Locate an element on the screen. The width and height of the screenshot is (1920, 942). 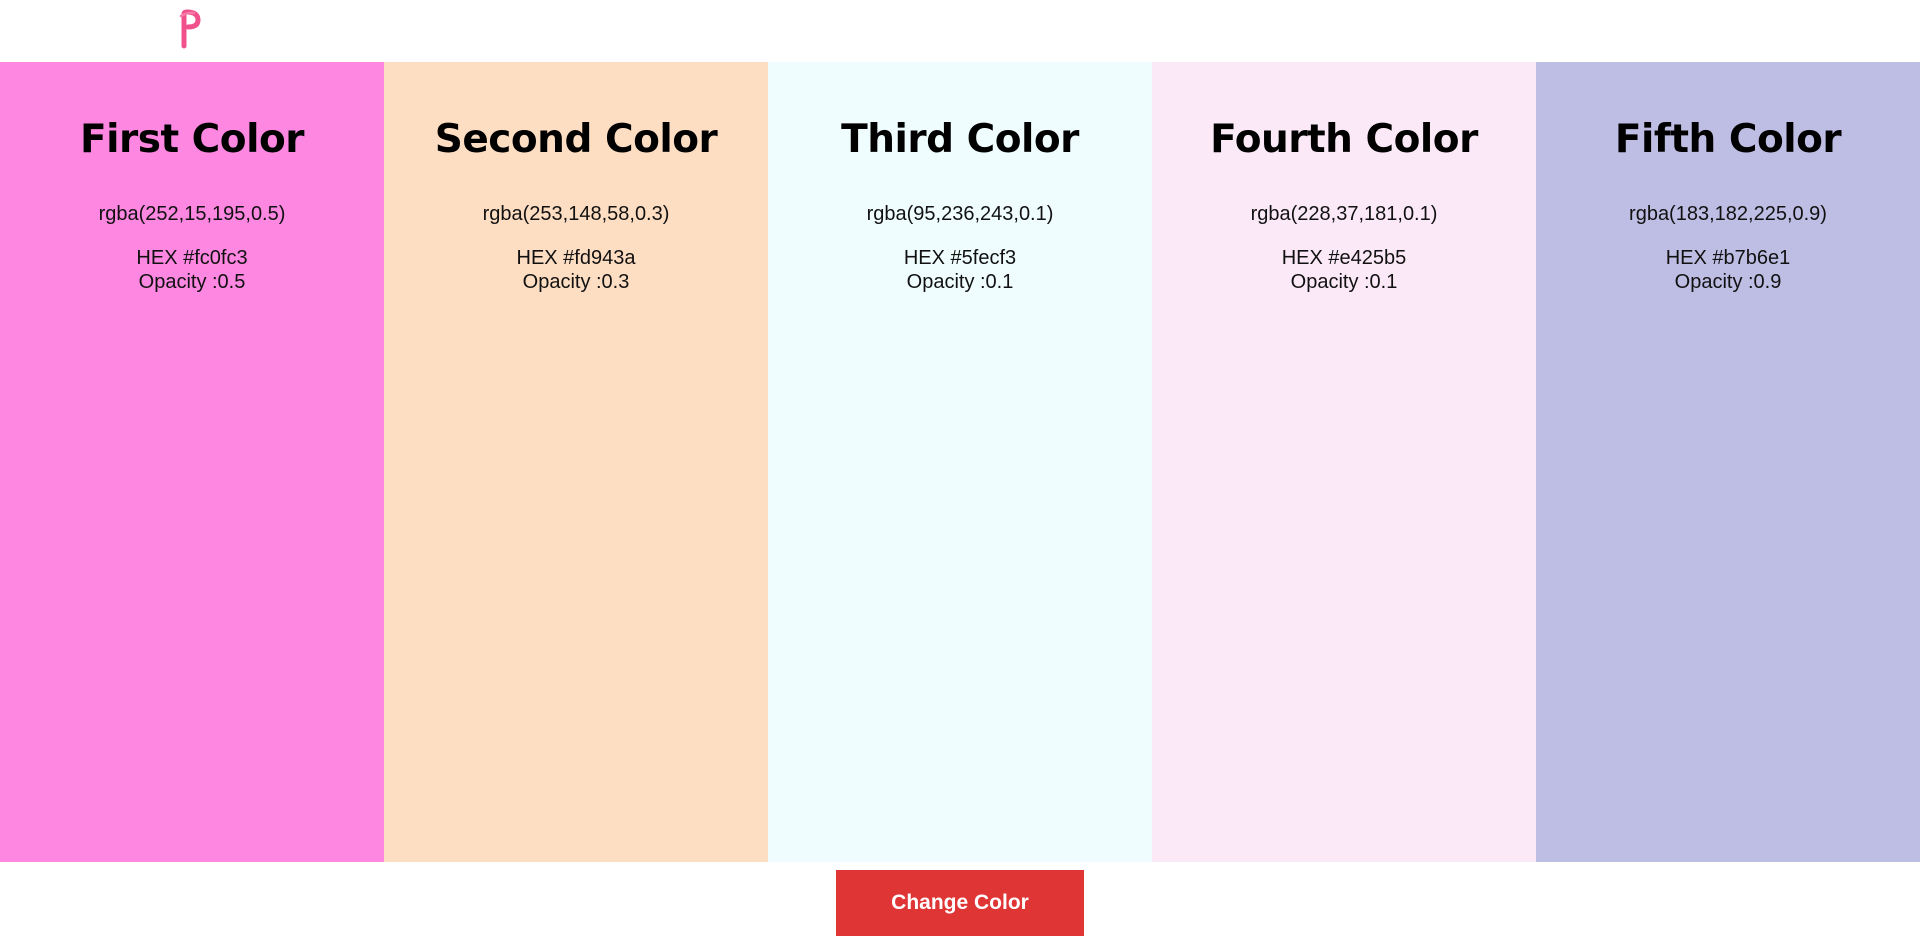
change-color-button: Change Color is located at coordinates (960, 903).